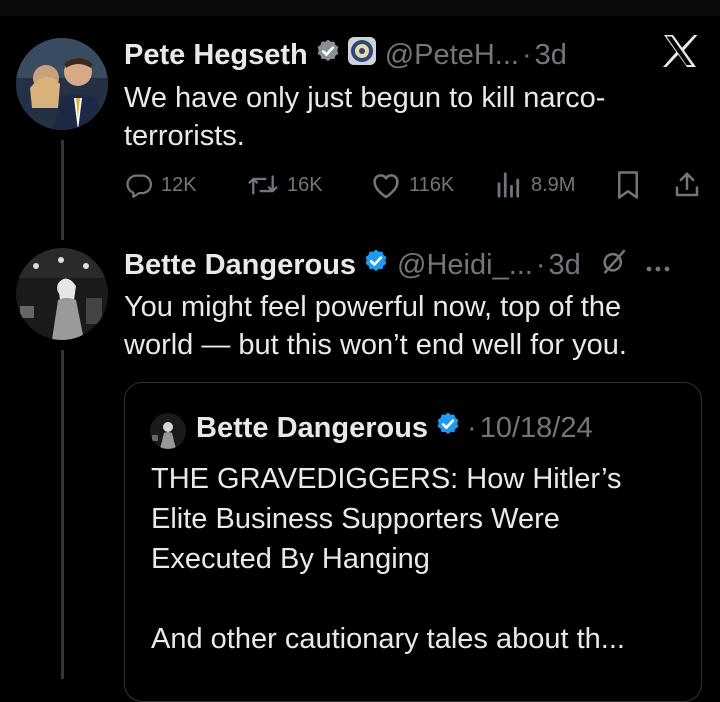 The width and height of the screenshot is (720, 702). Describe the element at coordinates (290, 559) in the screenshot. I see `quote-line3: Executed By Hanging` at that location.